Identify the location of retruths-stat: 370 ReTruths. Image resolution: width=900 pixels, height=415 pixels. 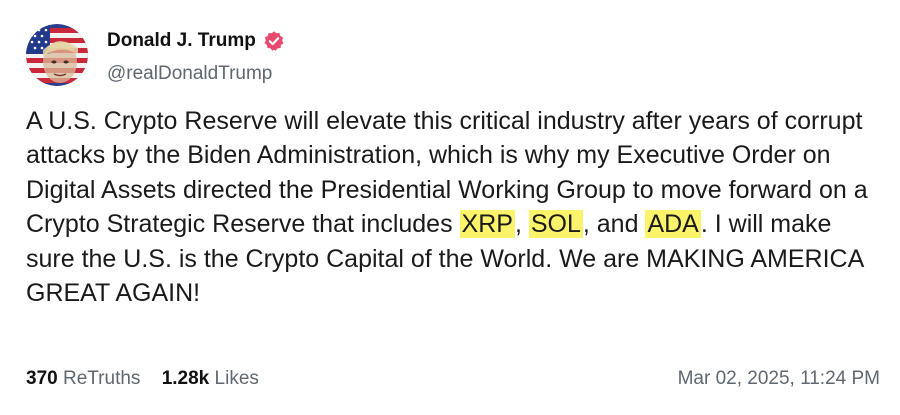
(83, 378).